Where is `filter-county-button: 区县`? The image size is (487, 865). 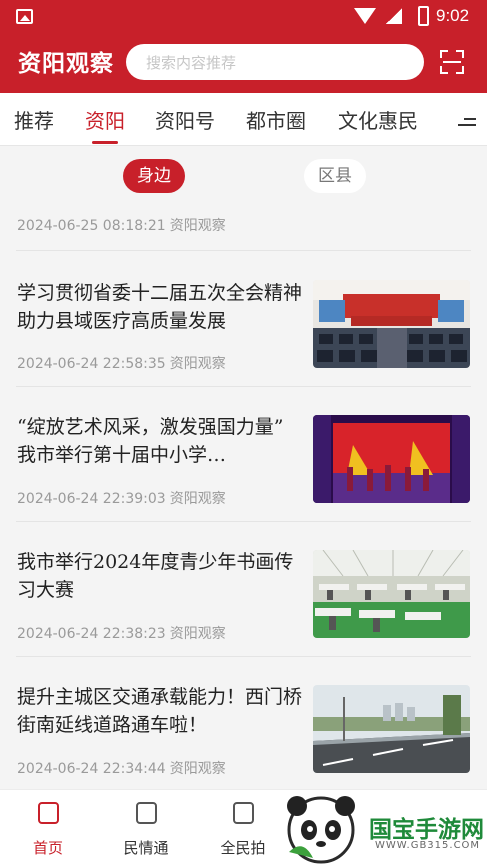 filter-county-button: 区县 is located at coordinates (335, 176).